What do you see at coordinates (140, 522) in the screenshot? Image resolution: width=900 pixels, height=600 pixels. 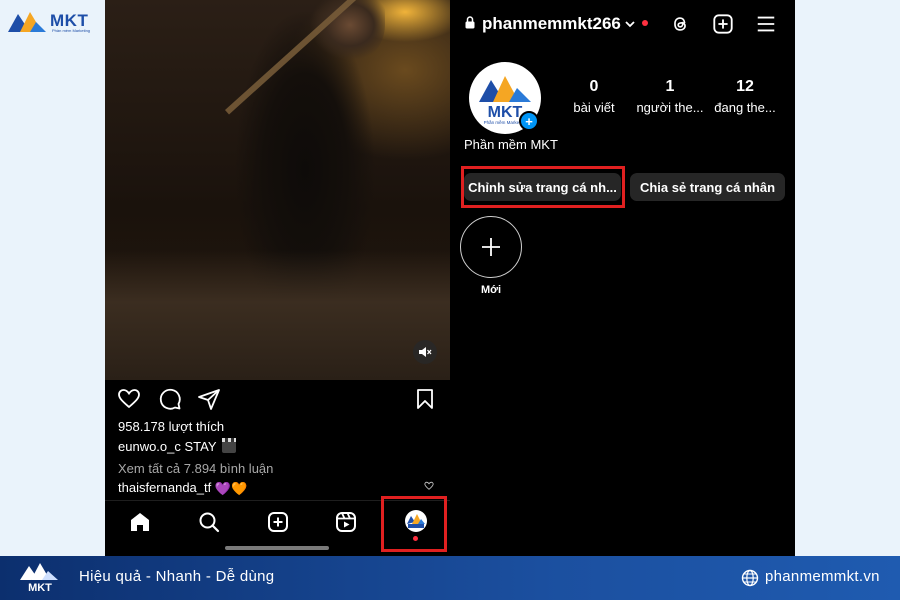 I see `home-icon` at bounding box center [140, 522].